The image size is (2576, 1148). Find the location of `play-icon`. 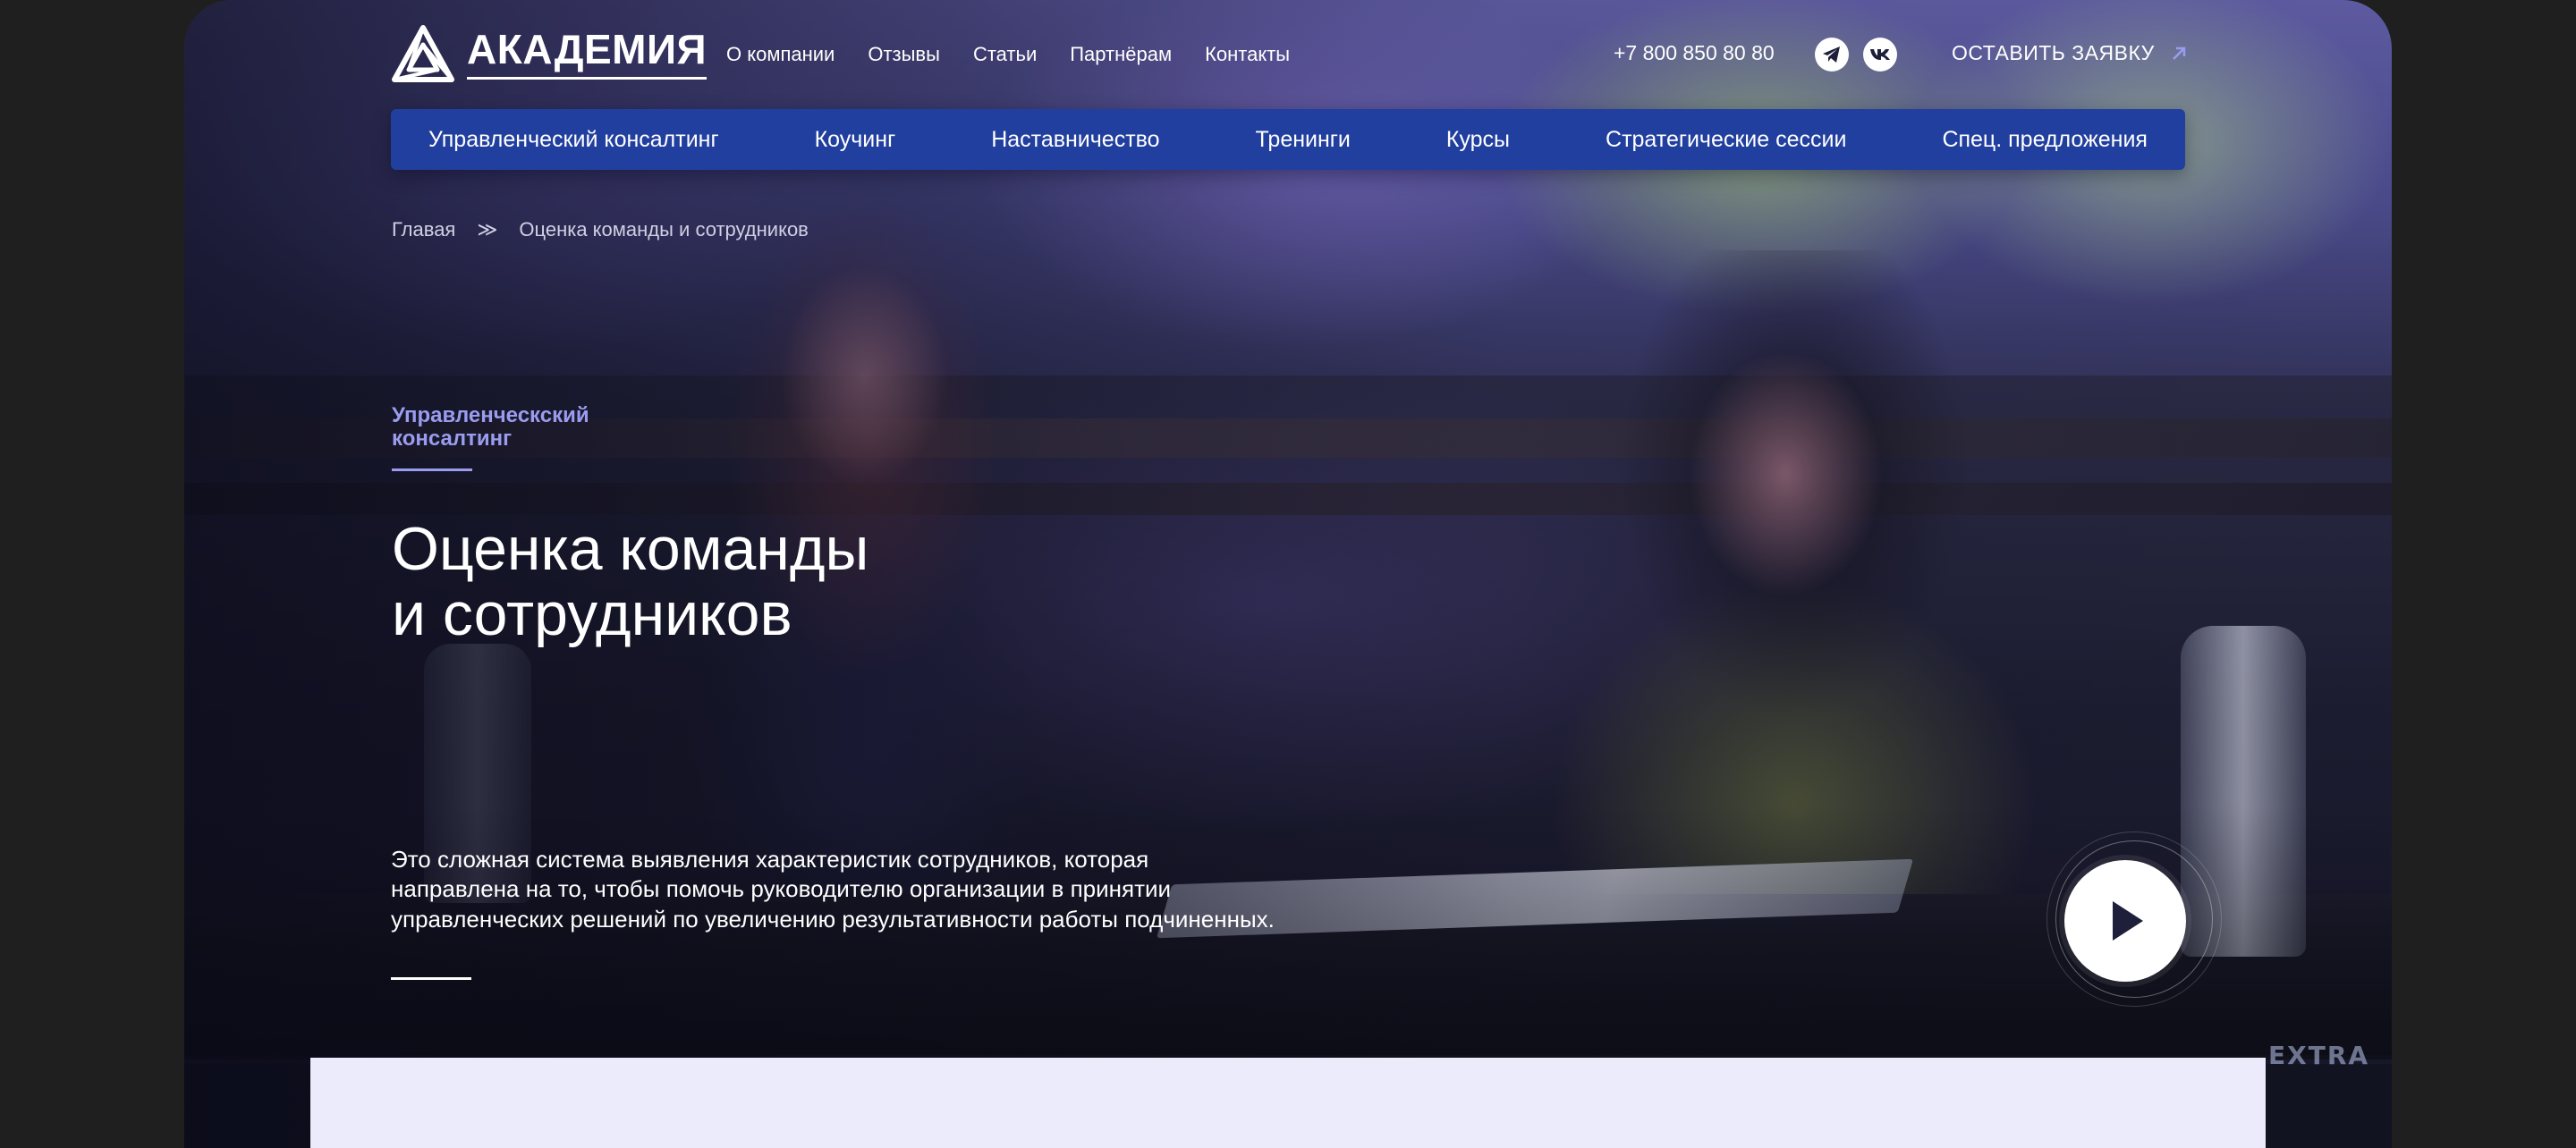

play-icon is located at coordinates (2128, 921).